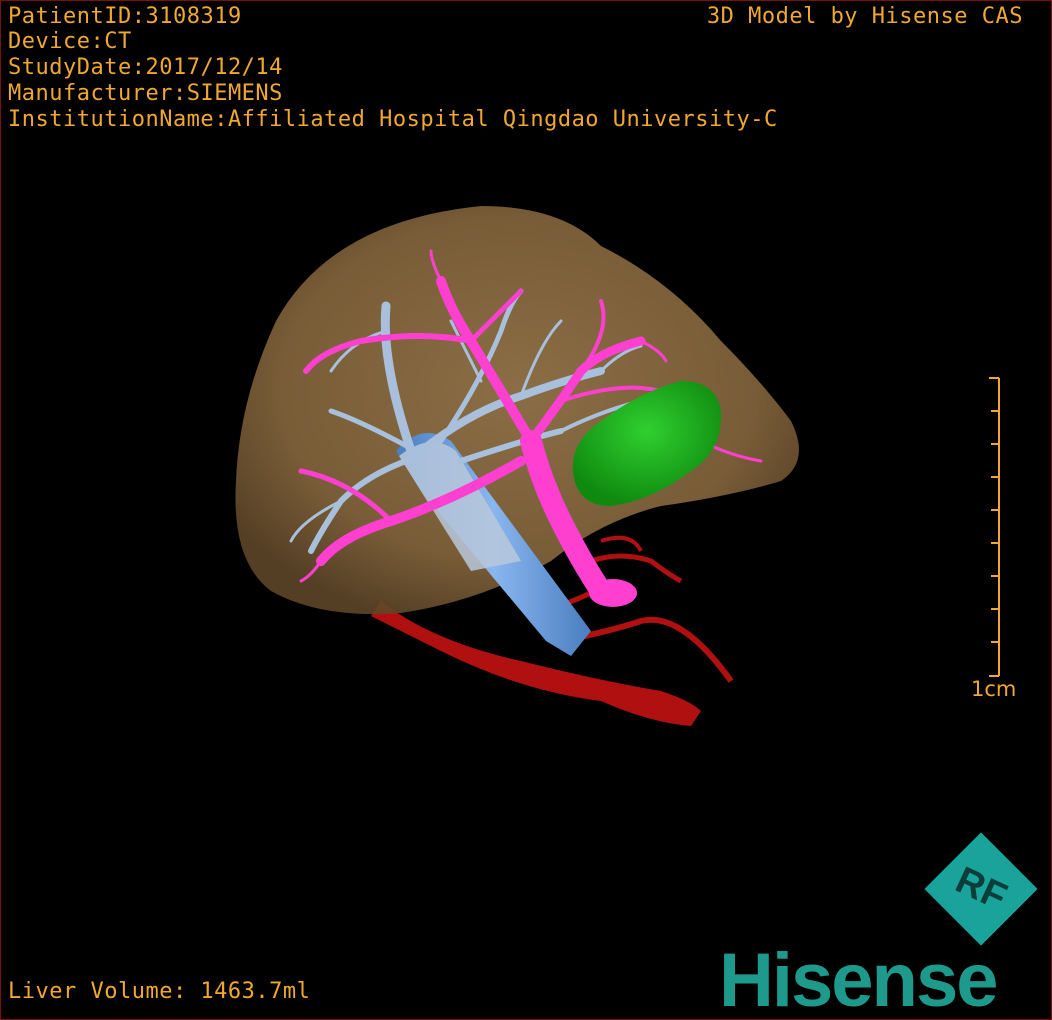 Image resolution: width=1052 pixels, height=1020 pixels. What do you see at coordinates (56, 41) in the screenshot?
I see `device-label: Device` at bounding box center [56, 41].